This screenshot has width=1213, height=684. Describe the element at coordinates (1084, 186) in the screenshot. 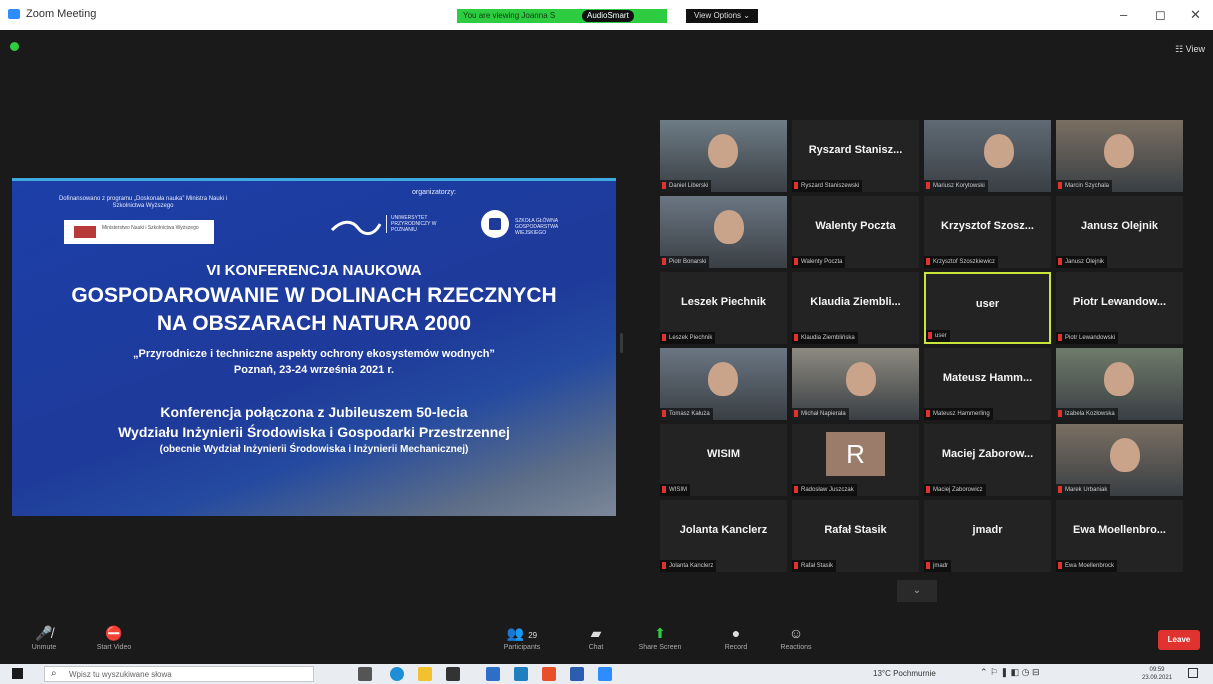

I see `participant-name-label: Marcin Szychala` at that location.